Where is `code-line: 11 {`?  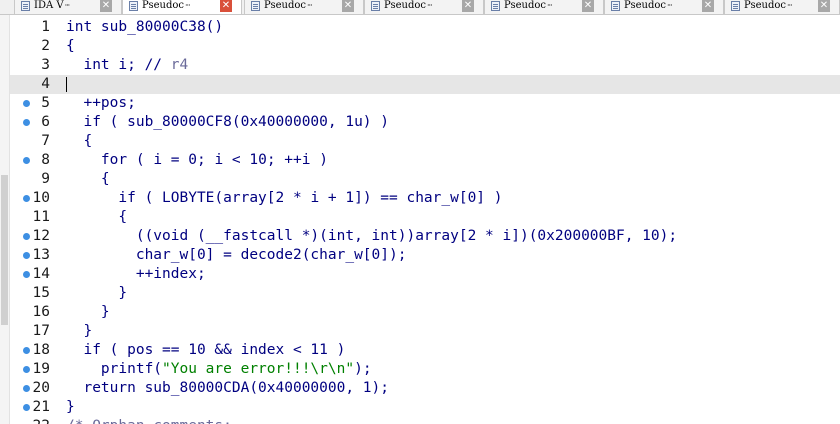 code-line: 11 { is located at coordinates (425, 217).